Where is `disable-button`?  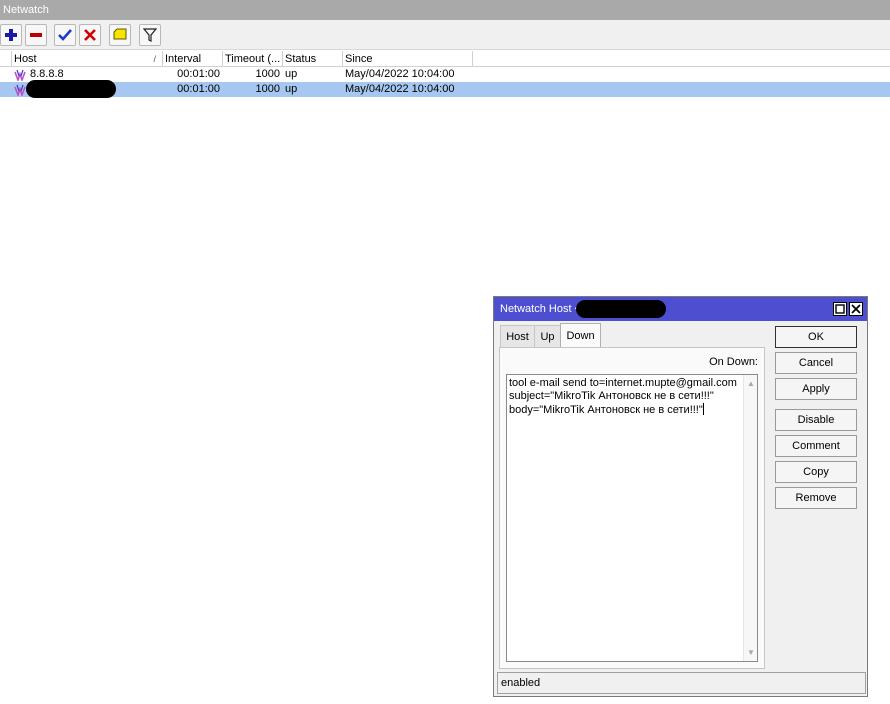 disable-button is located at coordinates (90, 35).